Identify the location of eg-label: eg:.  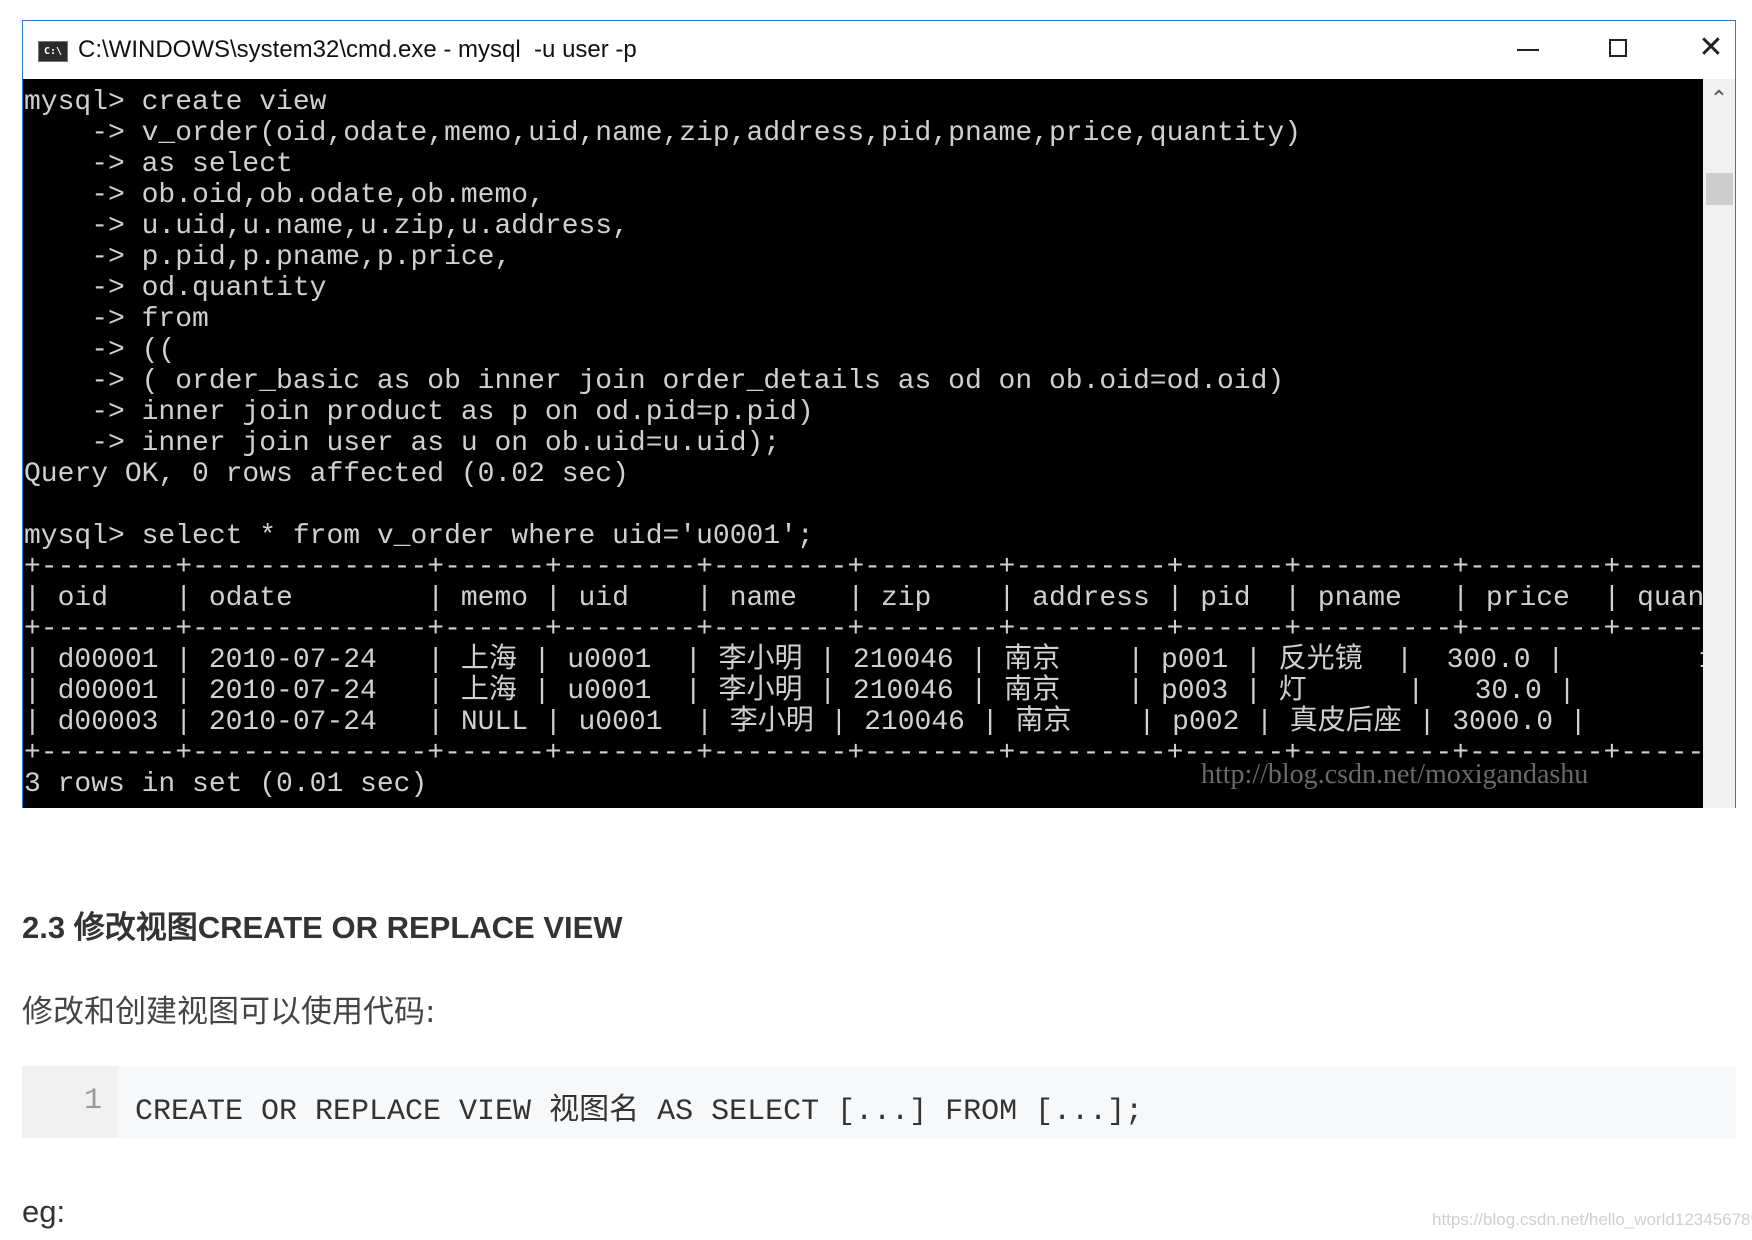
(44, 1211).